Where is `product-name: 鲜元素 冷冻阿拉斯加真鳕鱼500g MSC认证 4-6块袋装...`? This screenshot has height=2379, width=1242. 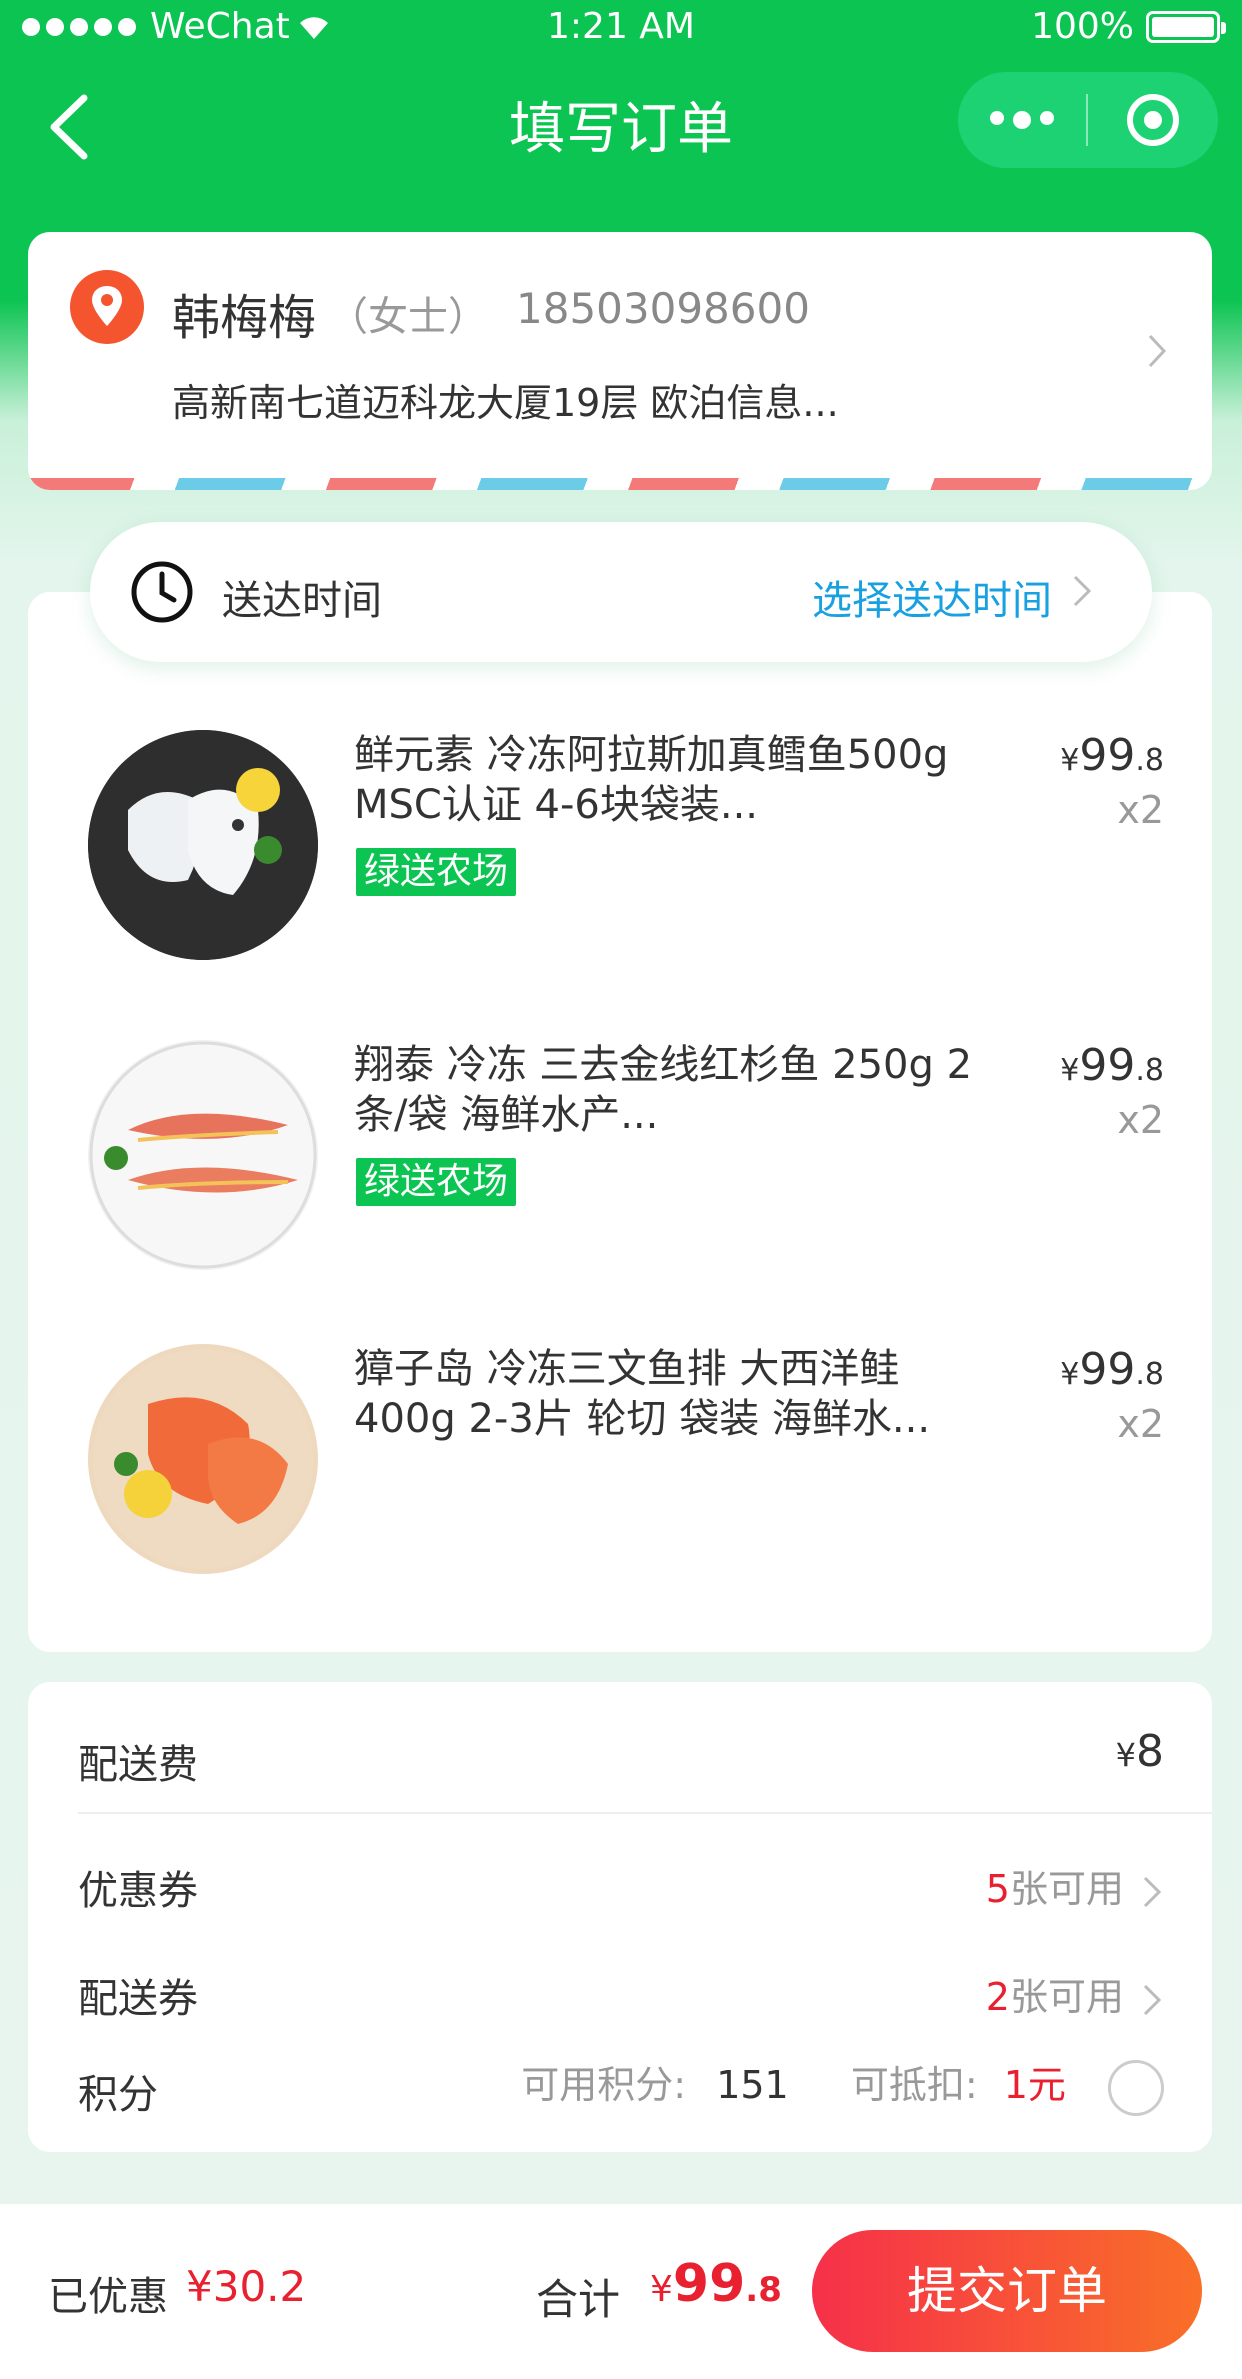
product-name: 鲜元素 冷冻阿拉斯加真鳕鱼500g MSC认证 4-6块袋装... is located at coordinates (651, 780).